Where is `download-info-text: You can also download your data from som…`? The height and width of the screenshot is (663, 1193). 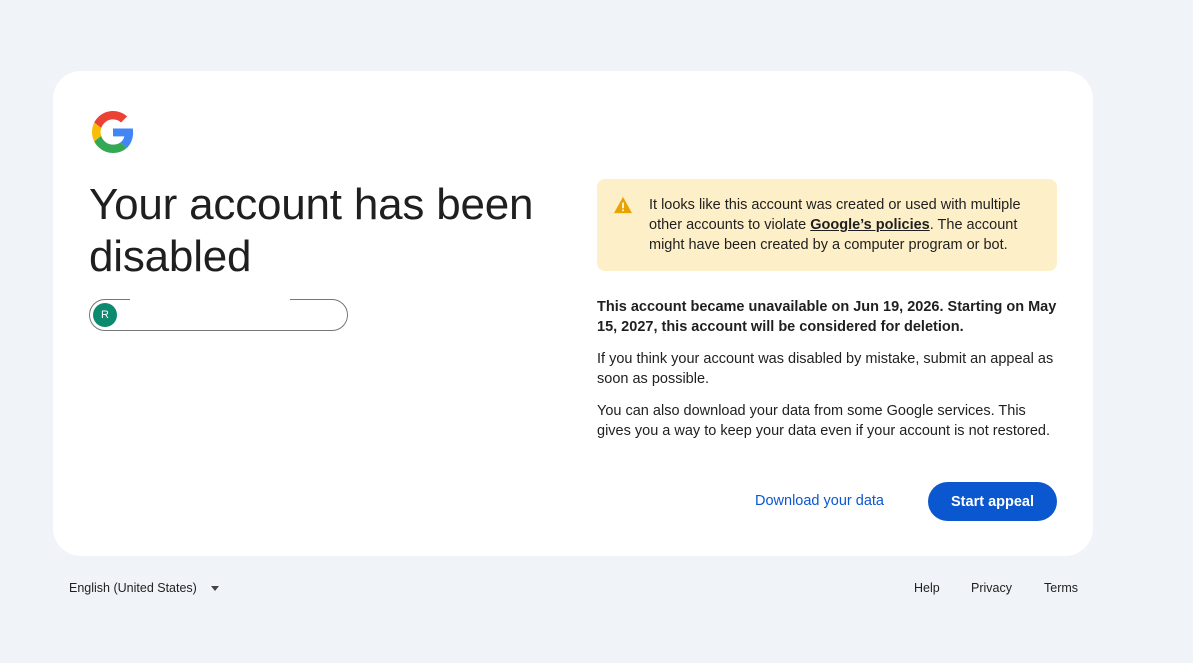
download-info-text: You can also download your data from som… is located at coordinates (823, 421).